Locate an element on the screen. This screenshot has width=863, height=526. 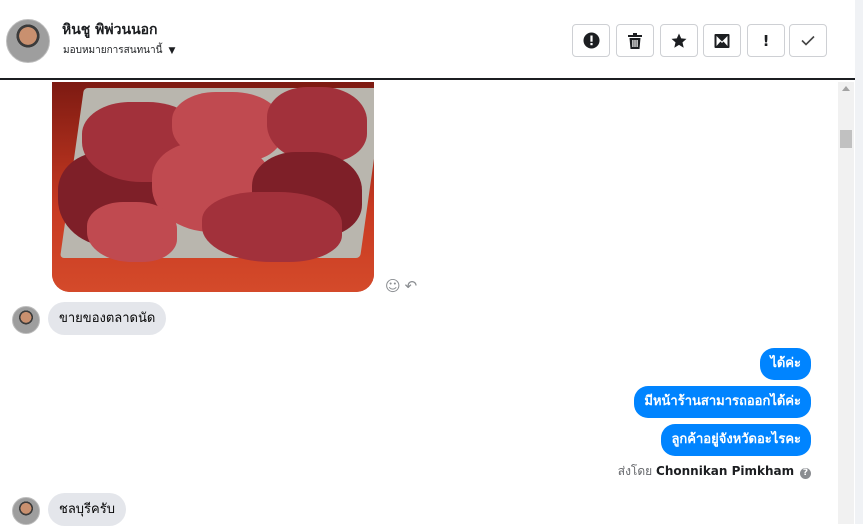
sent-by-prefix: ส่งโดย is located at coordinates (635, 471).